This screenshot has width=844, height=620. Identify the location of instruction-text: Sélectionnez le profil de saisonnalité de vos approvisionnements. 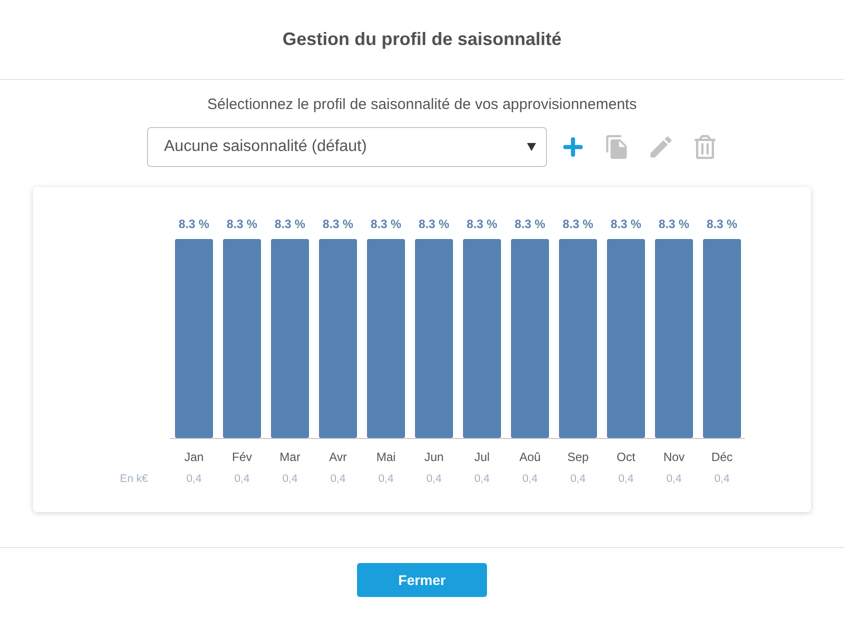
(422, 105).